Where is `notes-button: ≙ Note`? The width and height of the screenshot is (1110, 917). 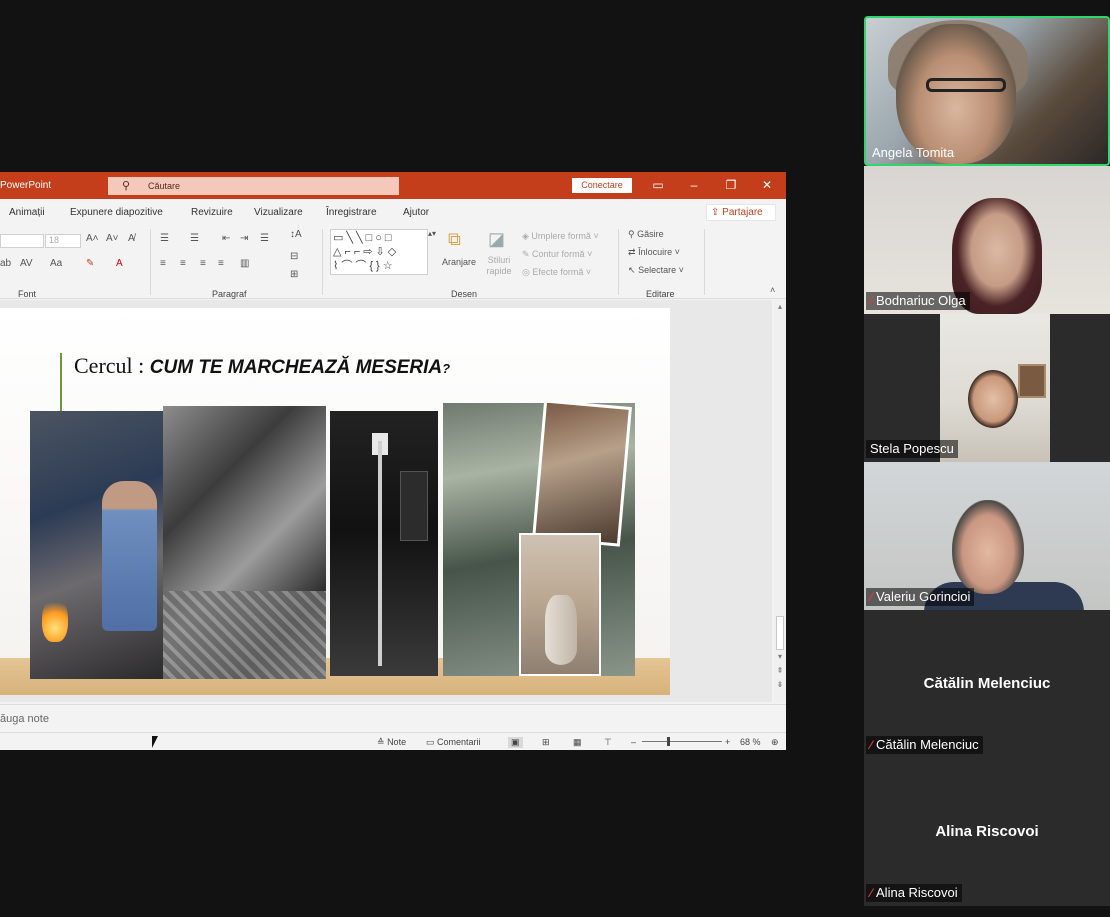
notes-button: ≙ Note is located at coordinates (391, 742).